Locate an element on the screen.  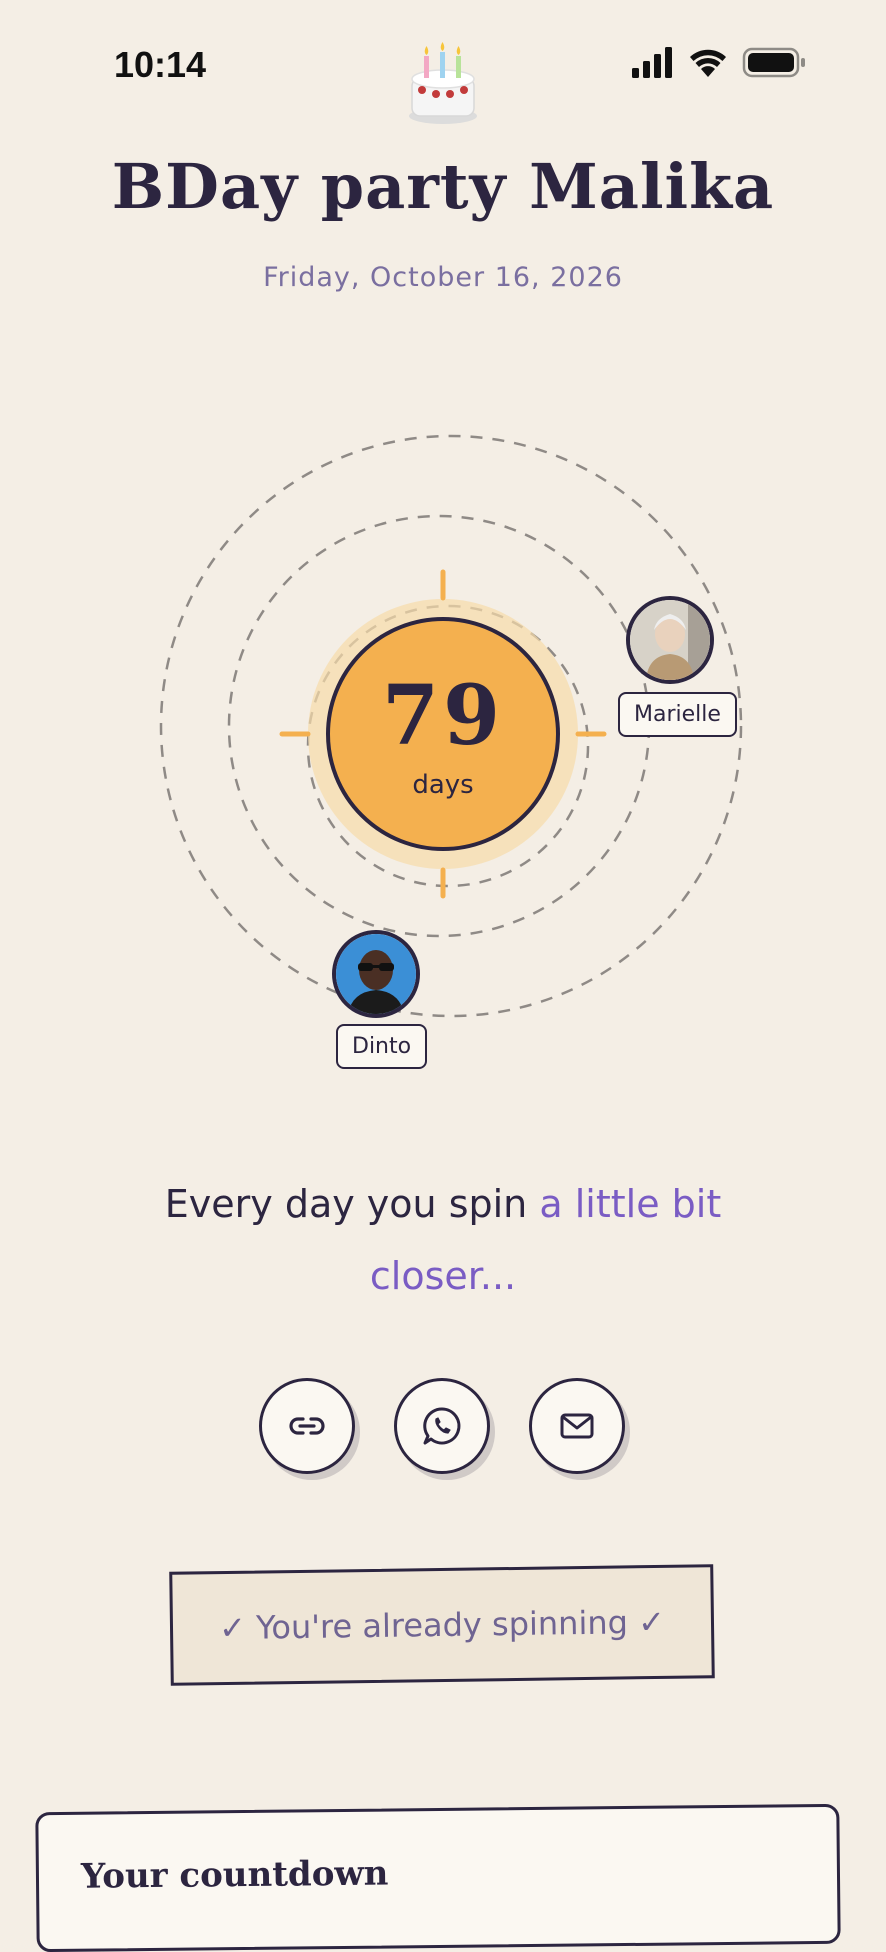
joined-status-box: ✓ You're already spinning ✓ is located at coordinates (442, 1625).